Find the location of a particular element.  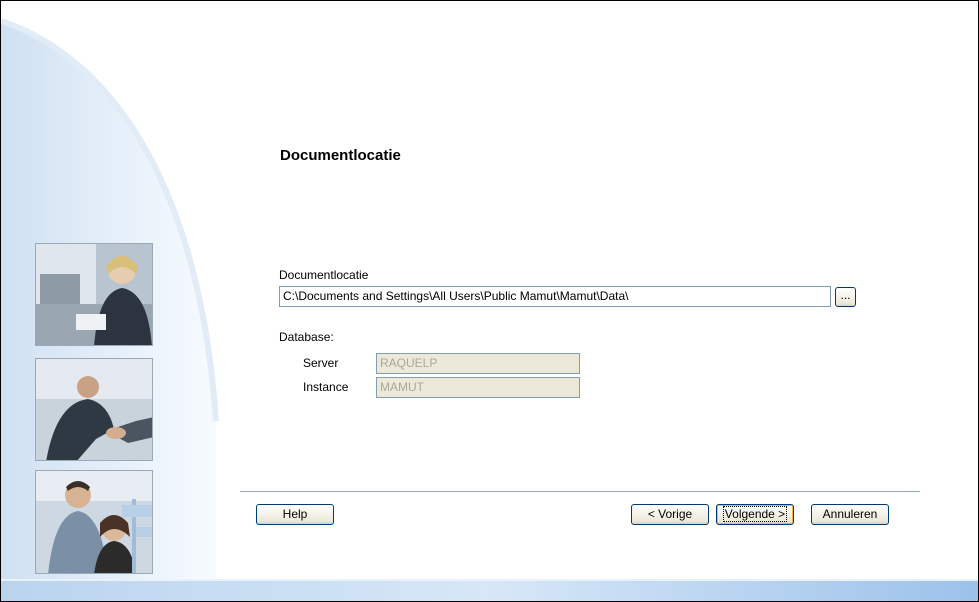

server-label: Server is located at coordinates (321, 363).